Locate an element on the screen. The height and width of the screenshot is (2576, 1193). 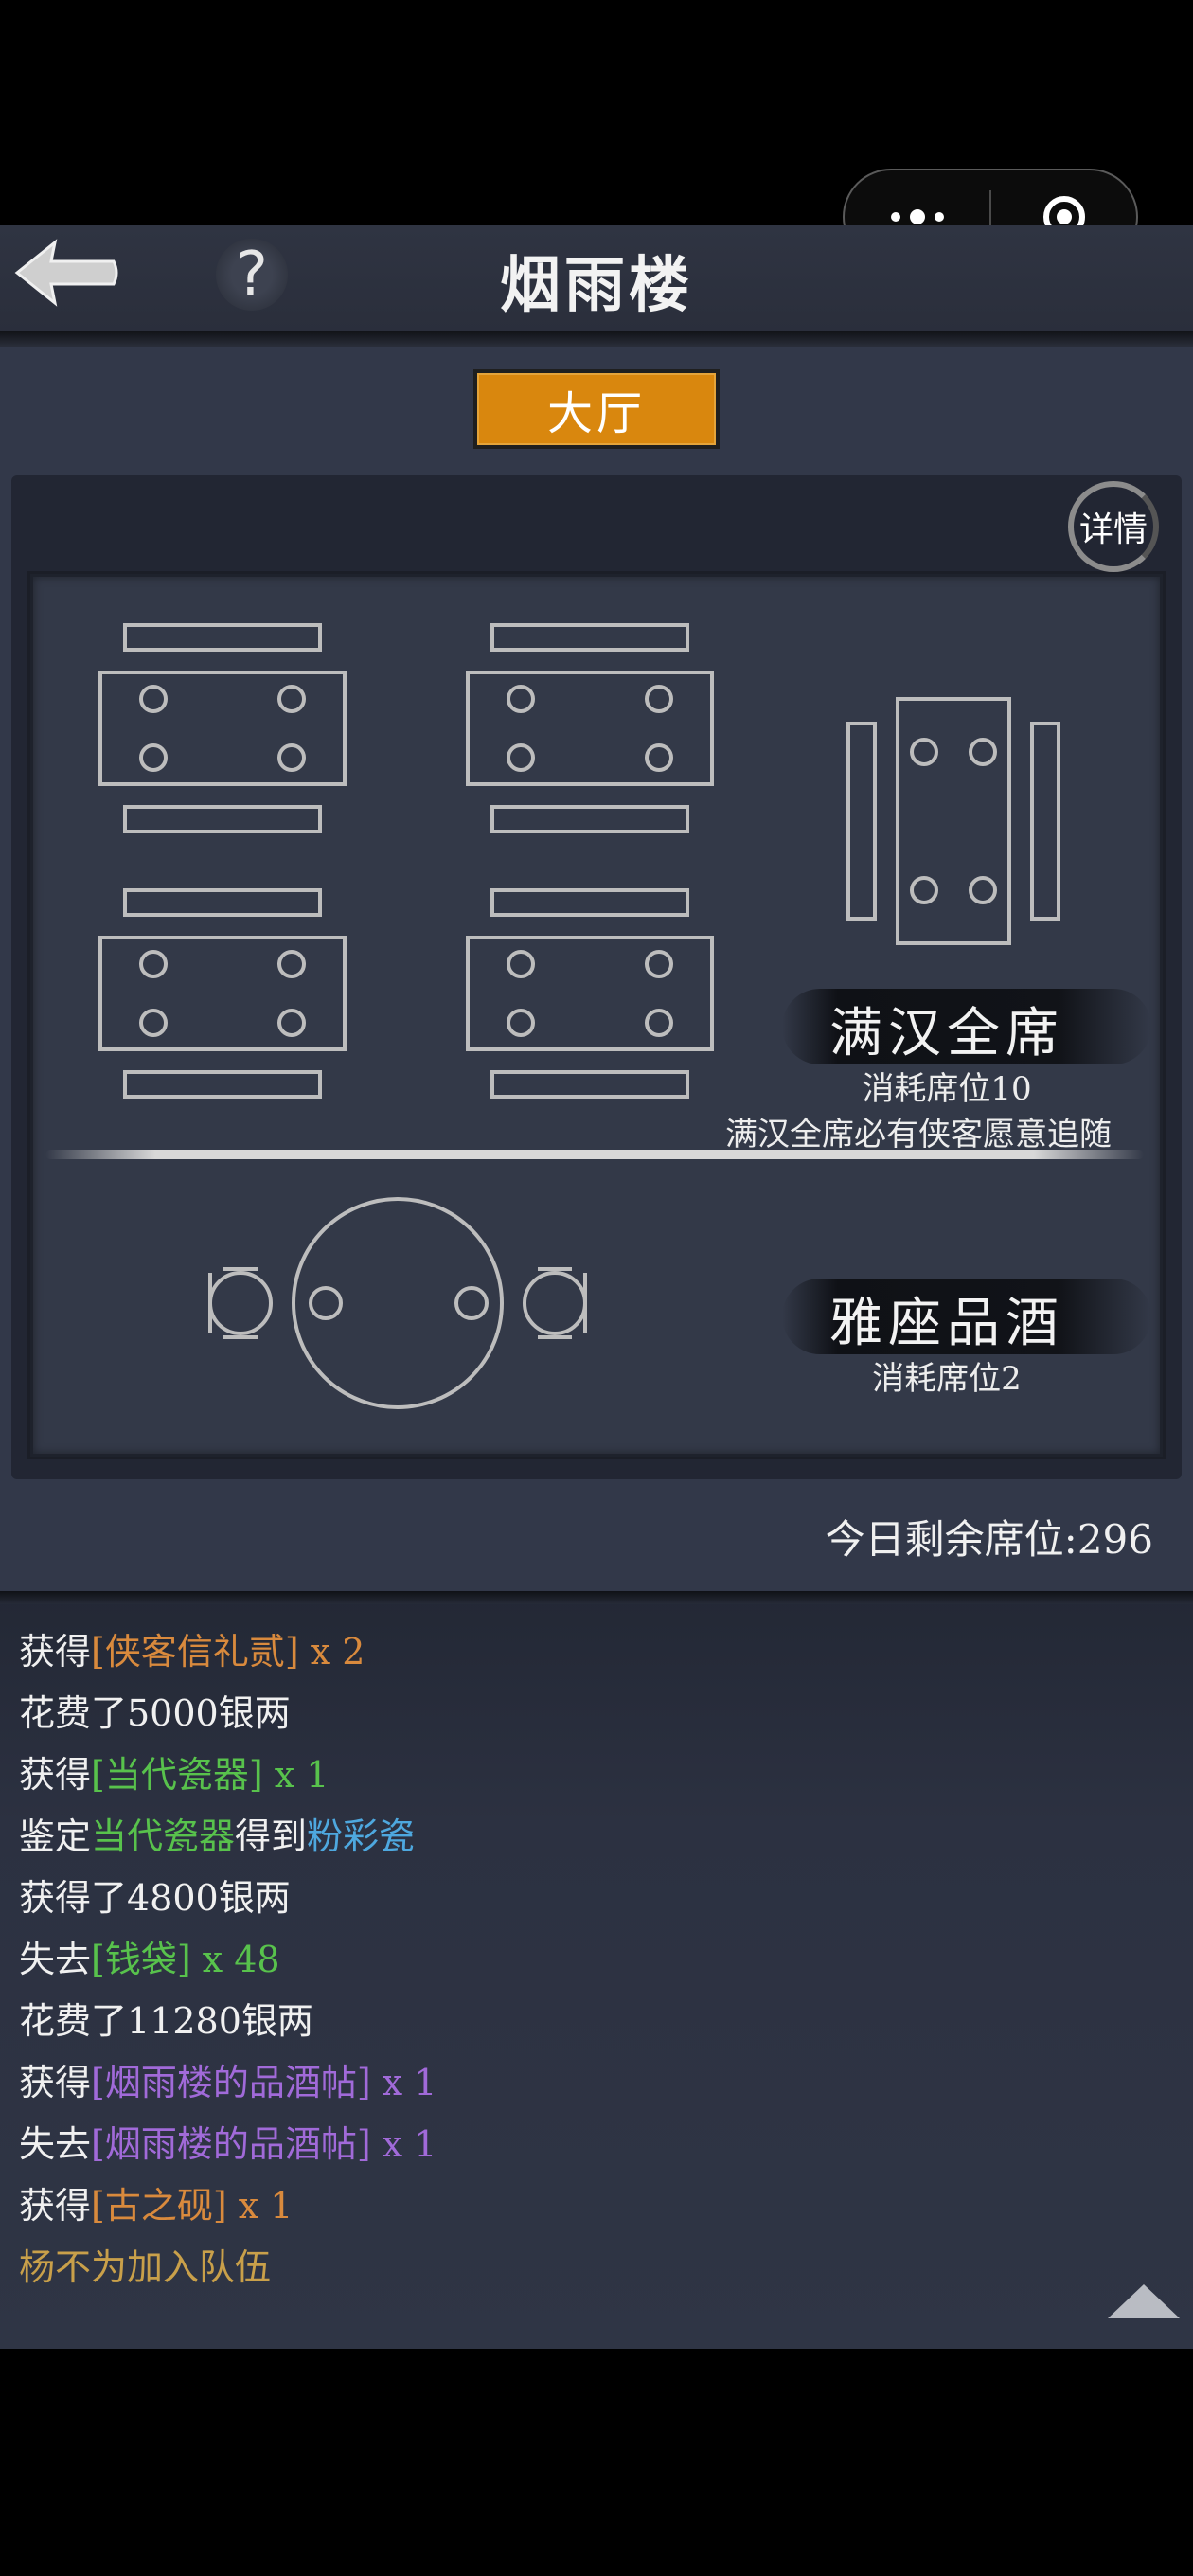
log-segment: [古之砚] x 1 is located at coordinates (192, 2206).